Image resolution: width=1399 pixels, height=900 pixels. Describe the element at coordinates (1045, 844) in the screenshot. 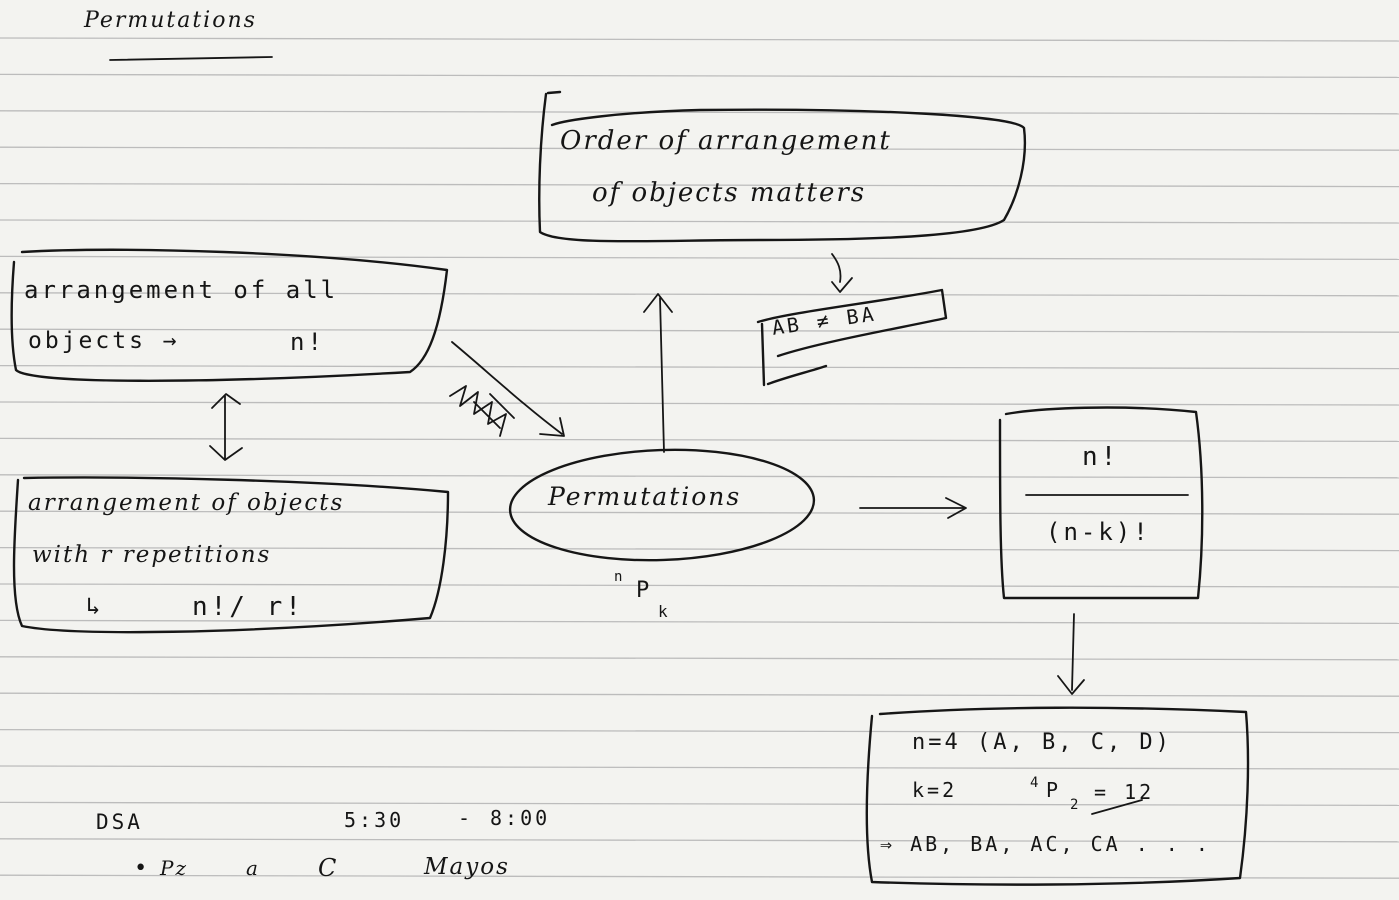

I see `example-line-3: ⇒ AB, BA, AC, CA . . .` at that location.